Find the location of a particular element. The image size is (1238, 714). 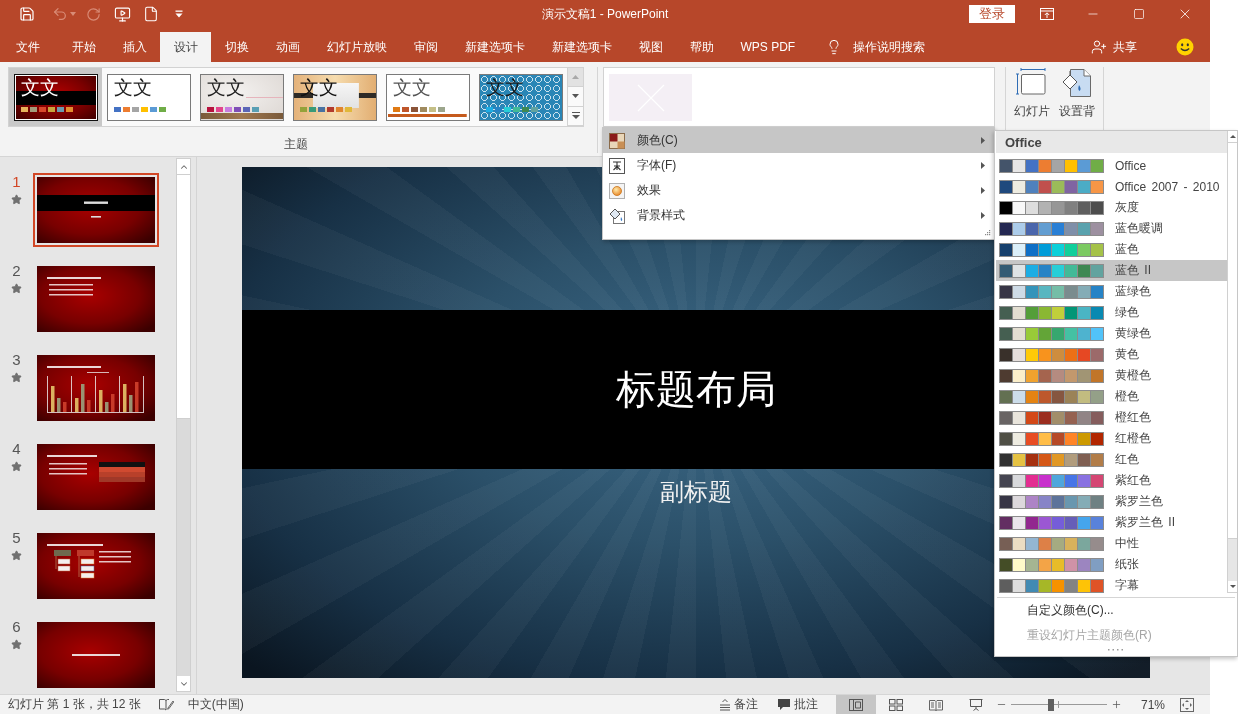

color-scheme-item: 红色 is located at coordinates (1111, 459).